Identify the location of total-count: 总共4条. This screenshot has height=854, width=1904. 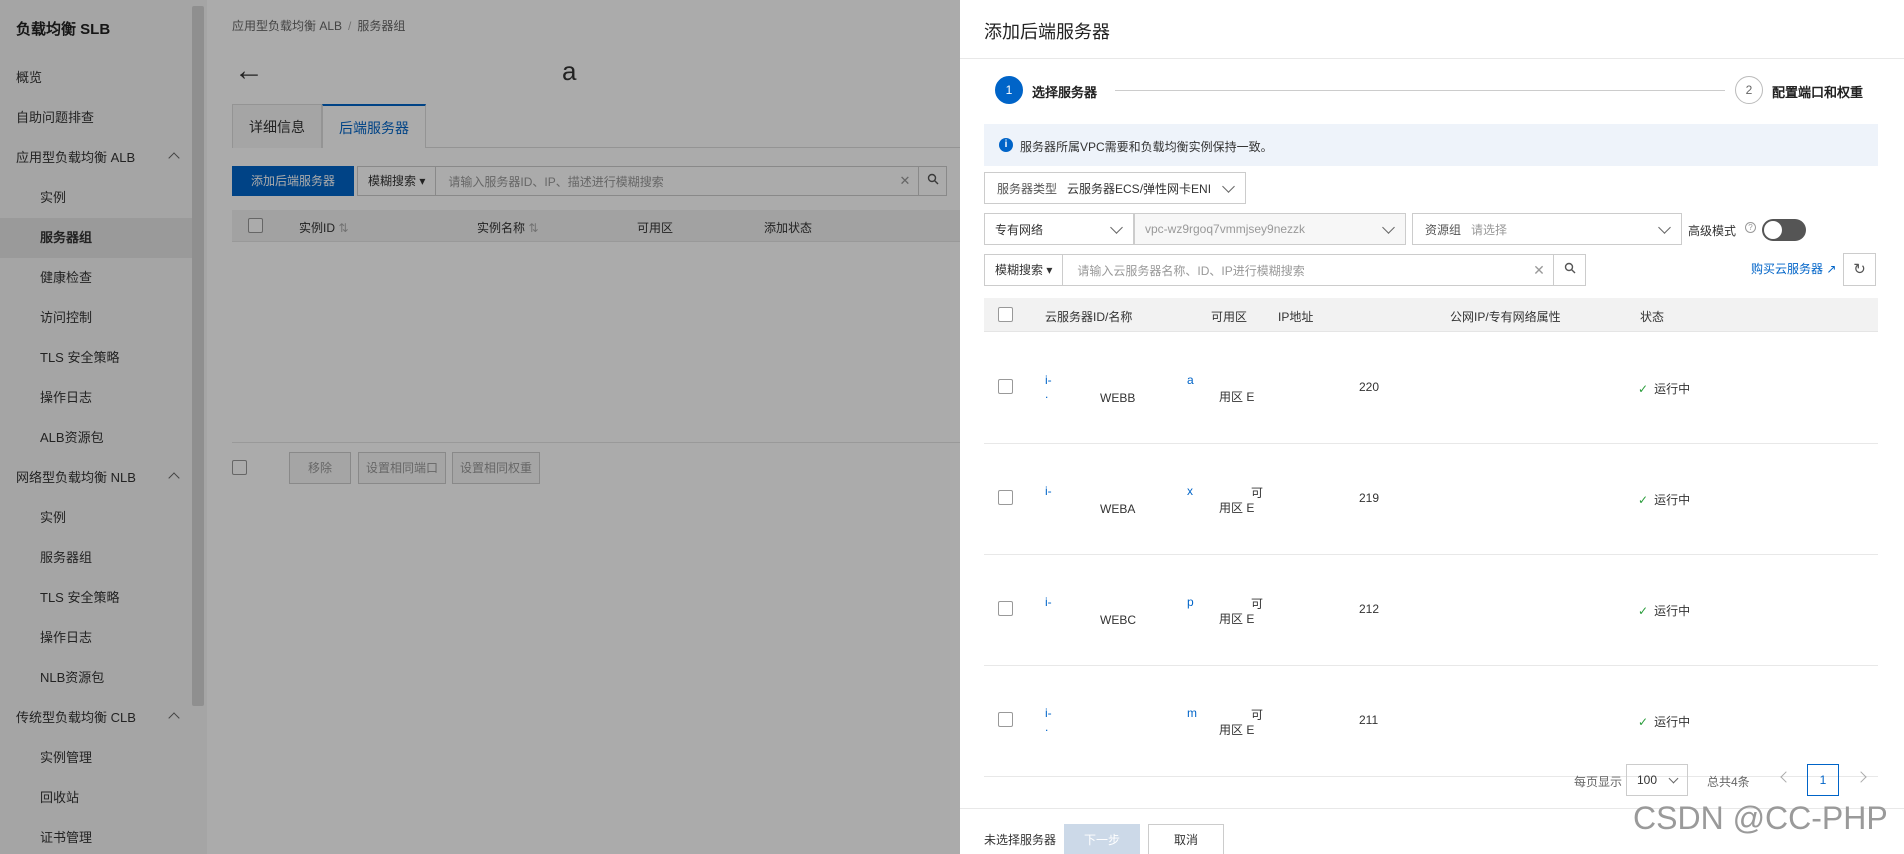
(1728, 782).